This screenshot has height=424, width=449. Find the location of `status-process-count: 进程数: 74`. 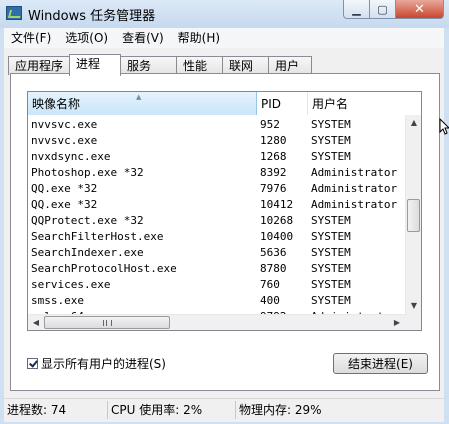

status-process-count: 进程数: 74 is located at coordinates (56, 409).